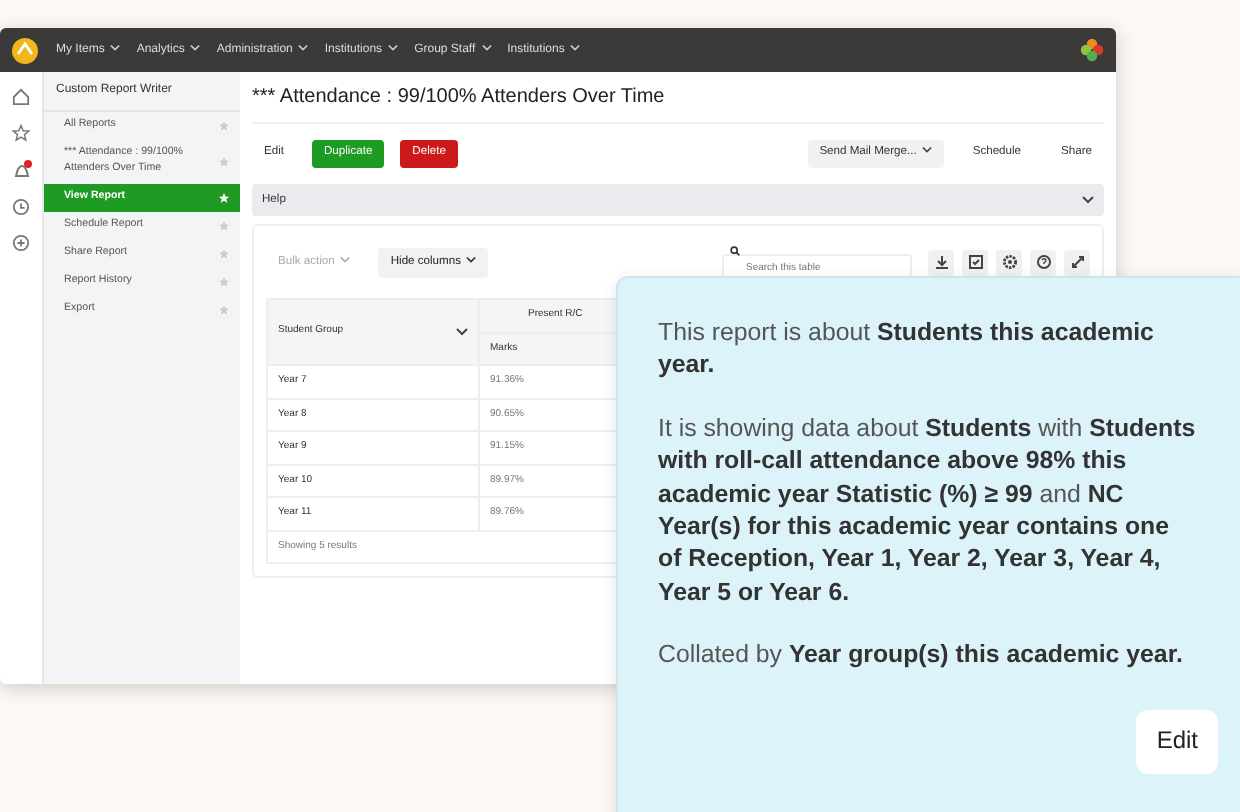 This screenshot has height=812, width=1240. What do you see at coordinates (1092, 50) in the screenshot?
I see `flower-logo-icon` at bounding box center [1092, 50].